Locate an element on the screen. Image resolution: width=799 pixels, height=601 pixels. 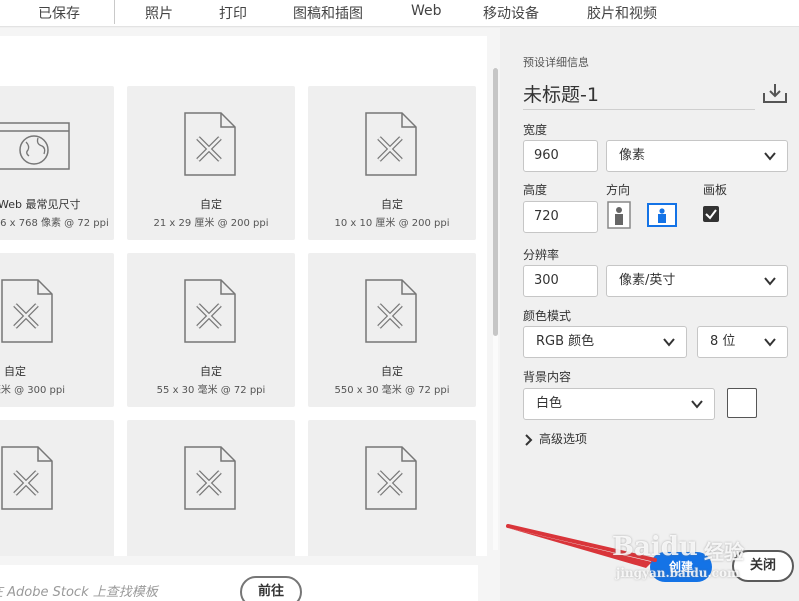
stock-search-bar: 前往 is located at coordinates (239, 583).